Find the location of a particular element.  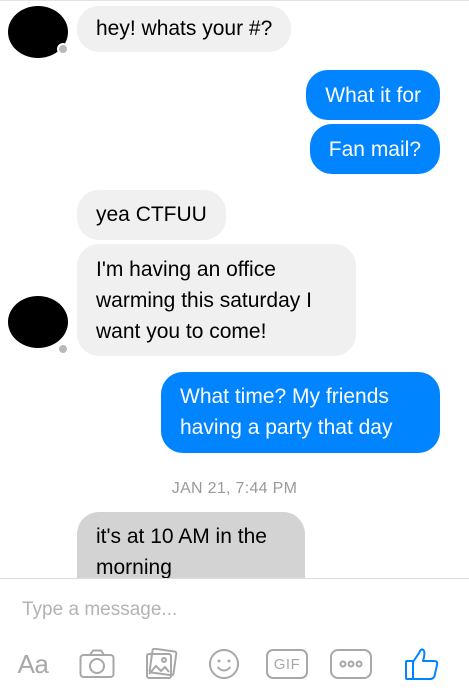

more-options-icon is located at coordinates (351, 664).